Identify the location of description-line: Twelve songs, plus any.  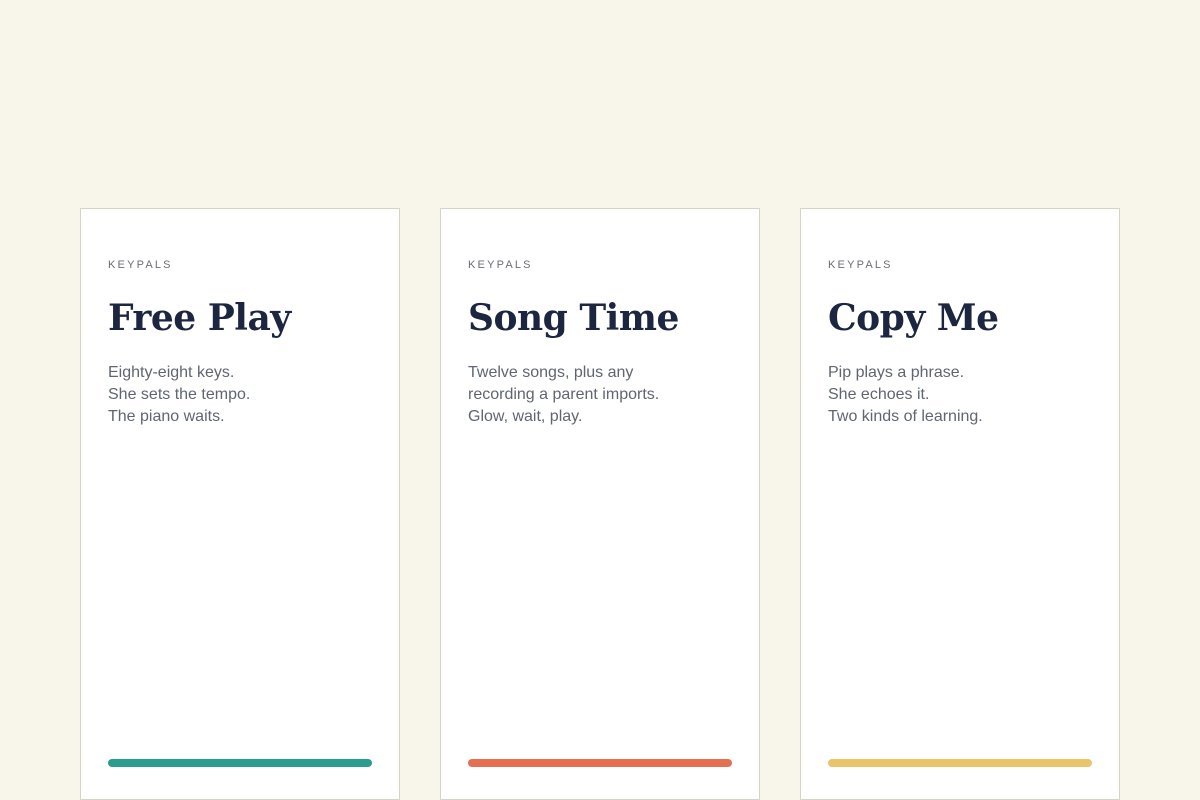
(551, 372).